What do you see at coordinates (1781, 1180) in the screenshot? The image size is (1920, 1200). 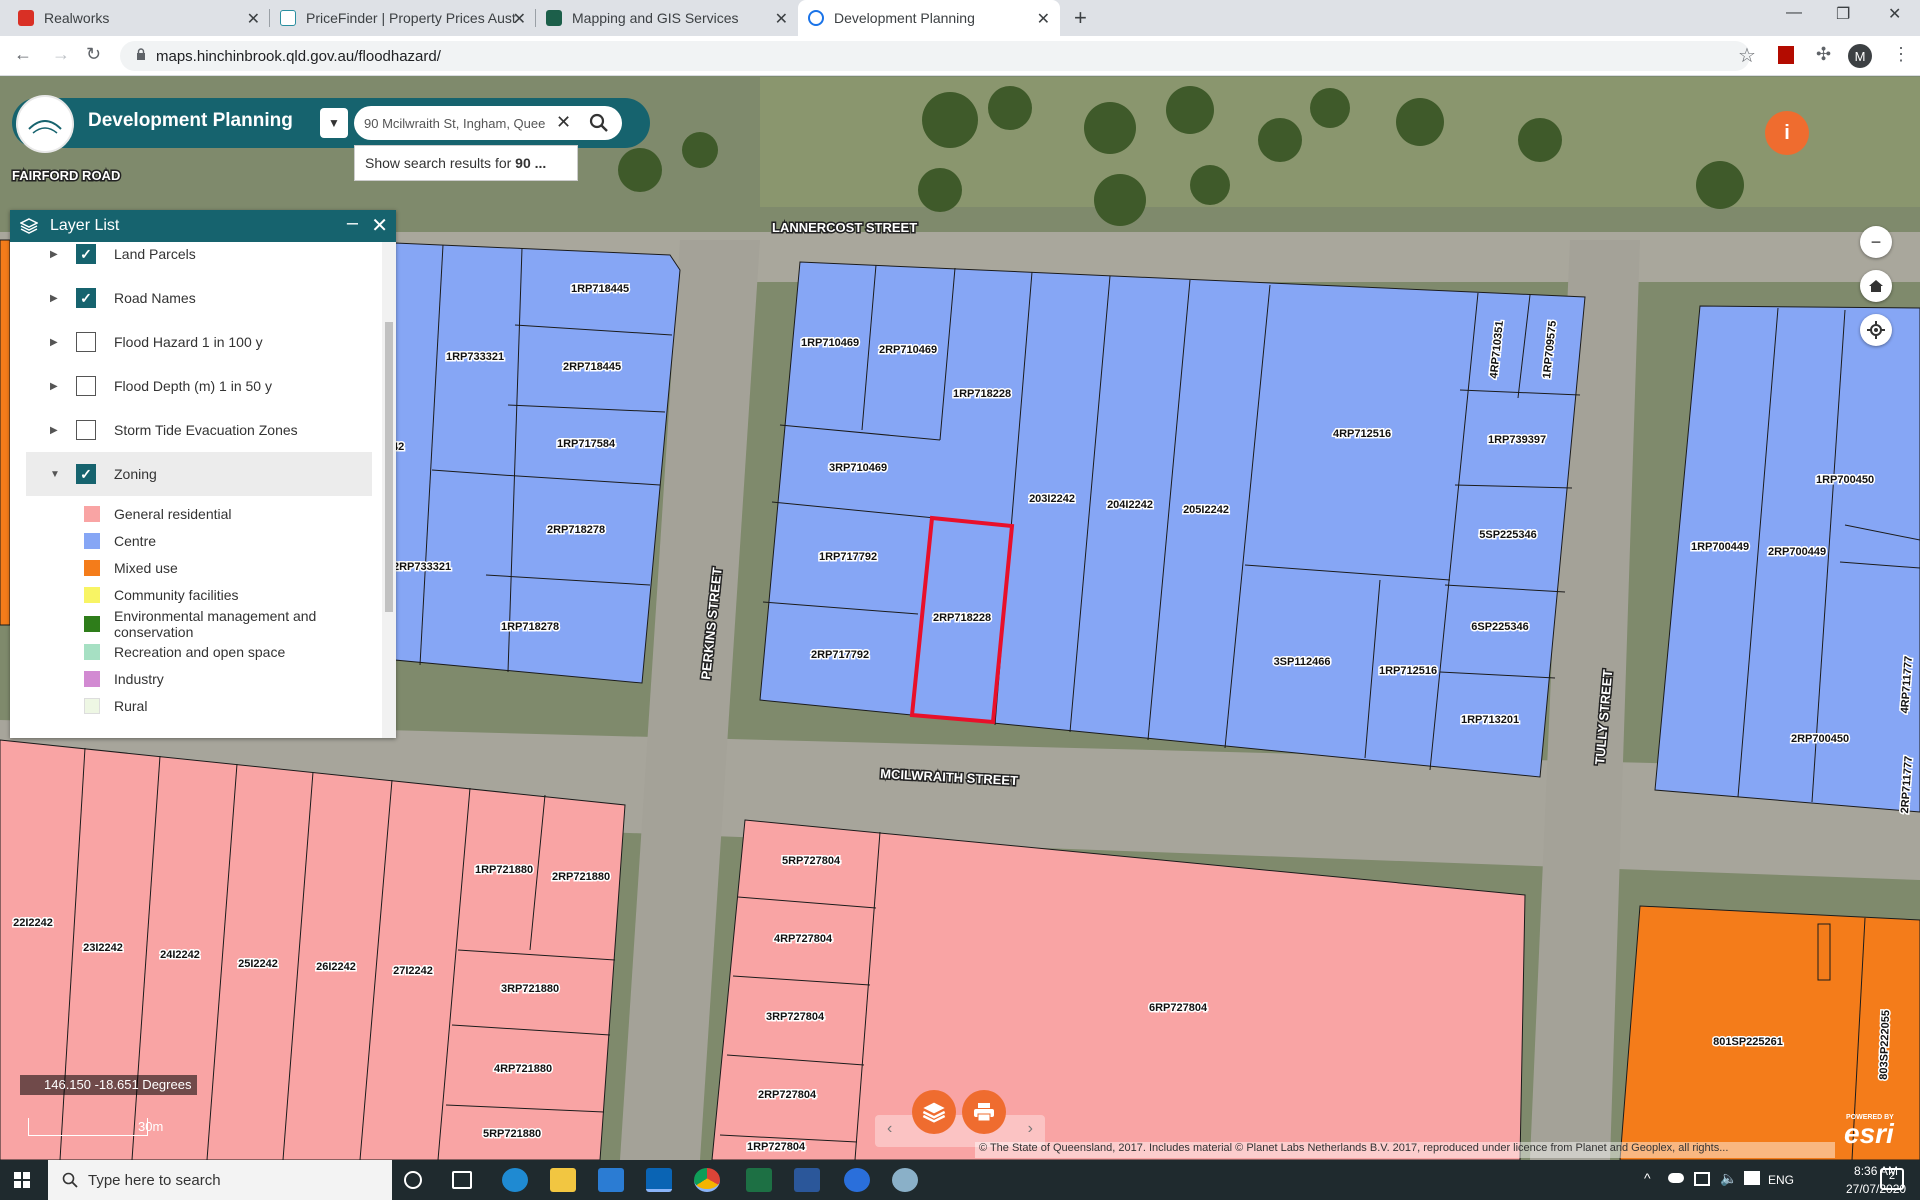 I see `language-indicator: ENG` at bounding box center [1781, 1180].